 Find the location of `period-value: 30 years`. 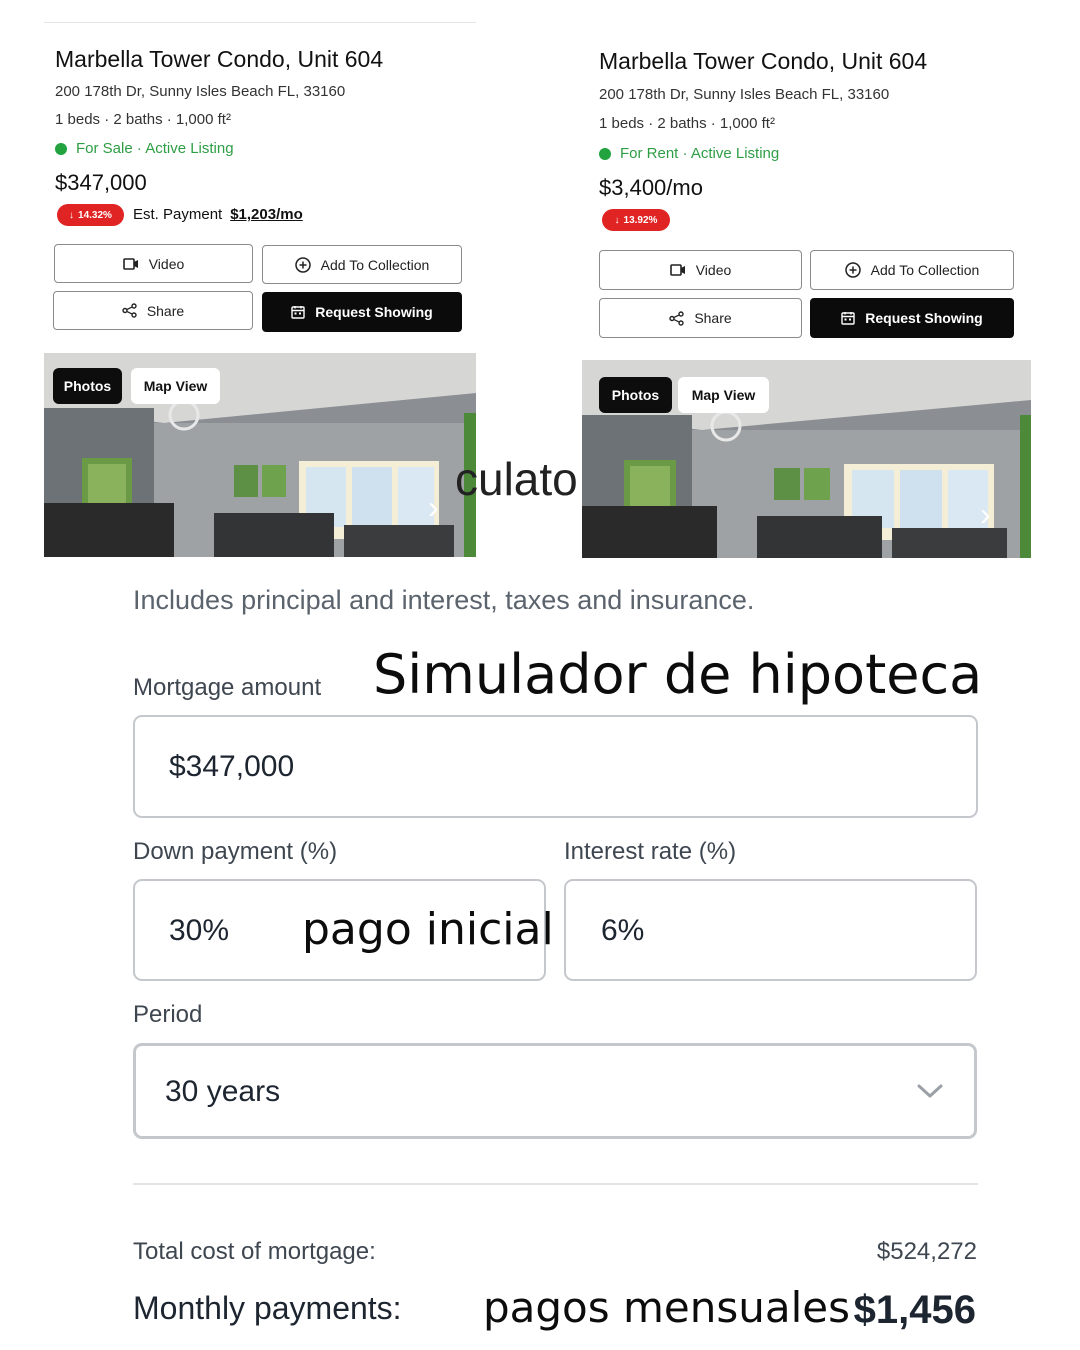

period-value: 30 years is located at coordinates (223, 1091).